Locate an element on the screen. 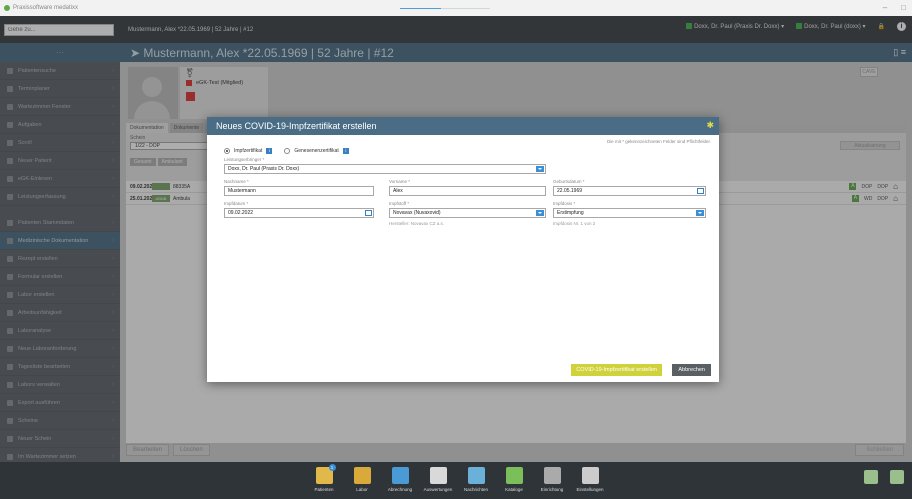 The image size is (912, 499). patienten-icon: 1 is located at coordinates (325, 474).